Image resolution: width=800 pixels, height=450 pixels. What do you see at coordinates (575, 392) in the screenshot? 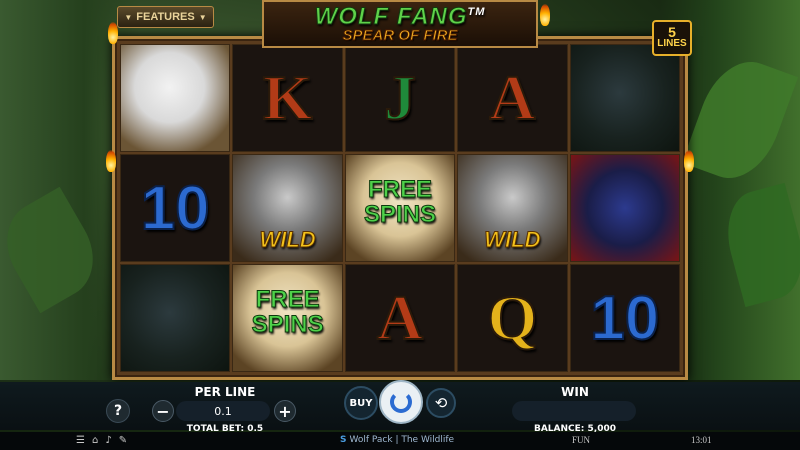
I see `win-label: WIN` at bounding box center [575, 392].